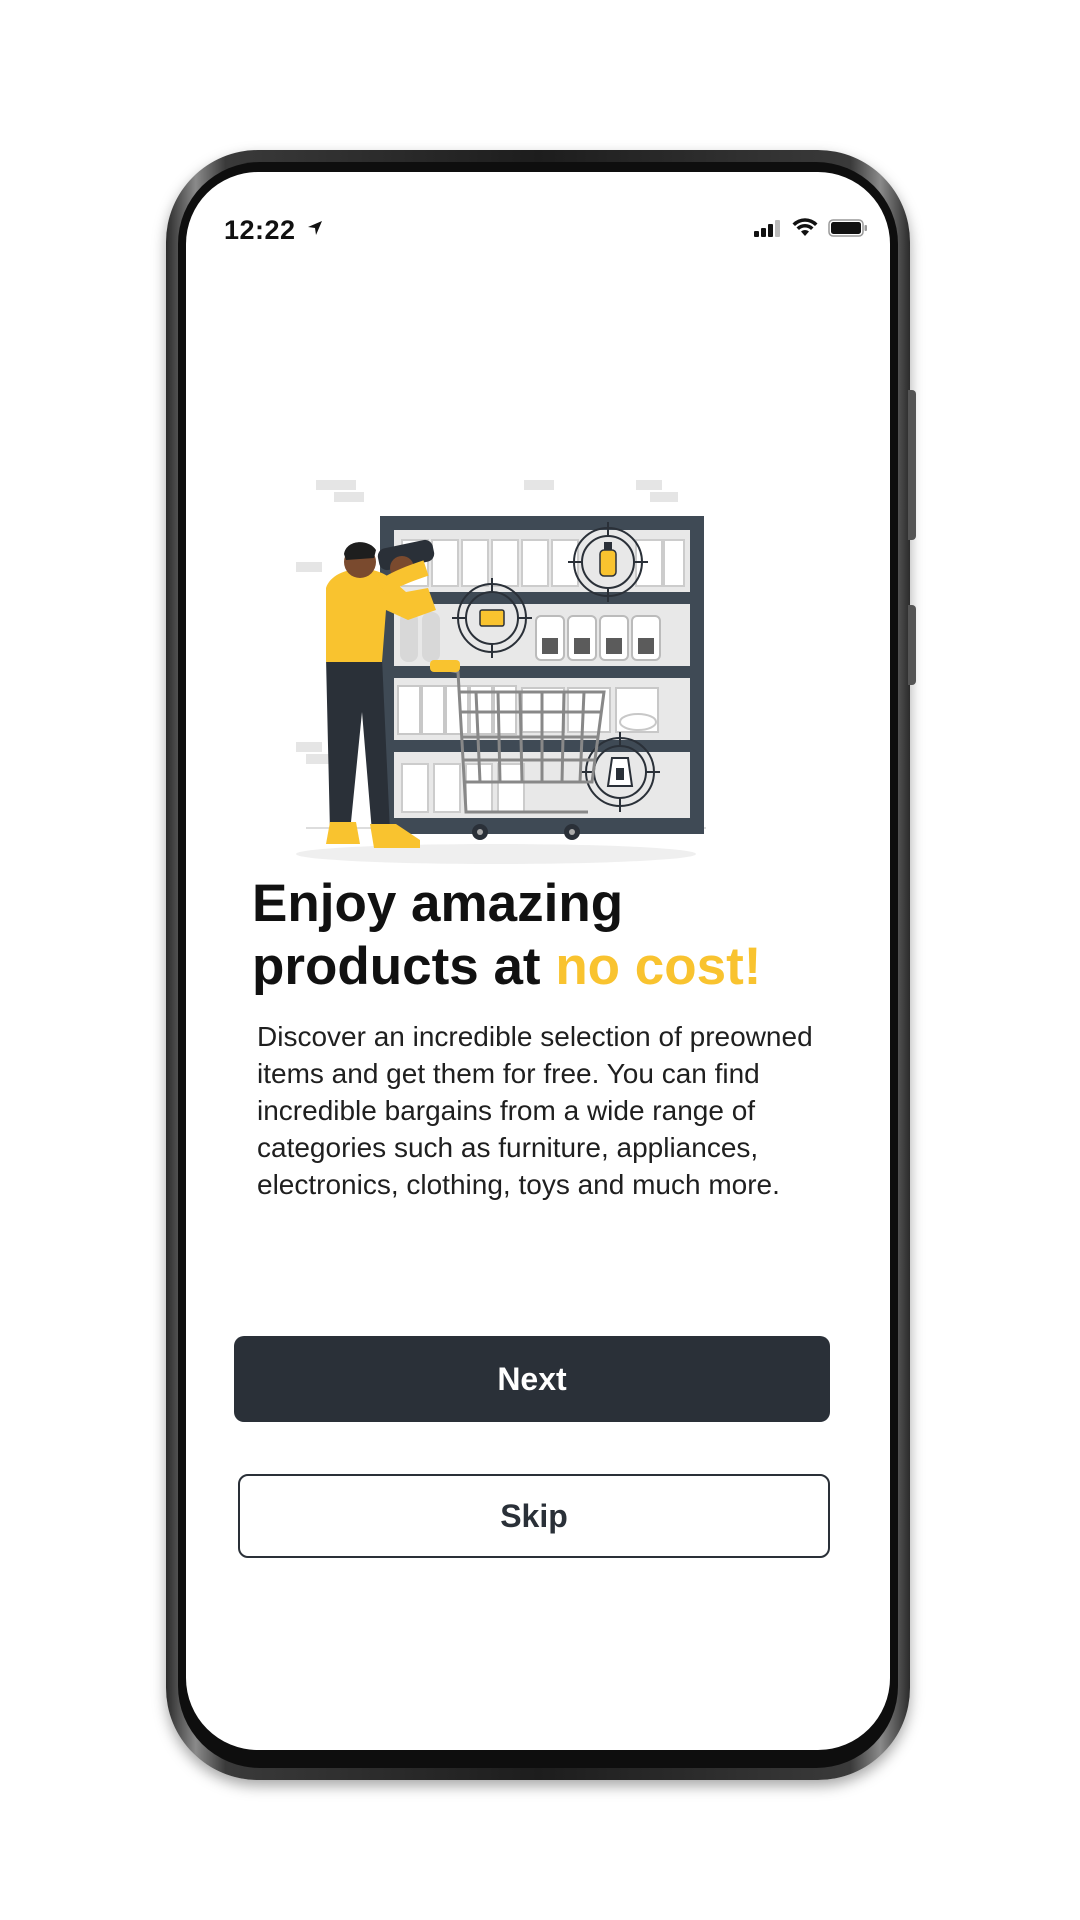  What do you see at coordinates (534, 1516) in the screenshot?
I see `skip-button: Skip` at bounding box center [534, 1516].